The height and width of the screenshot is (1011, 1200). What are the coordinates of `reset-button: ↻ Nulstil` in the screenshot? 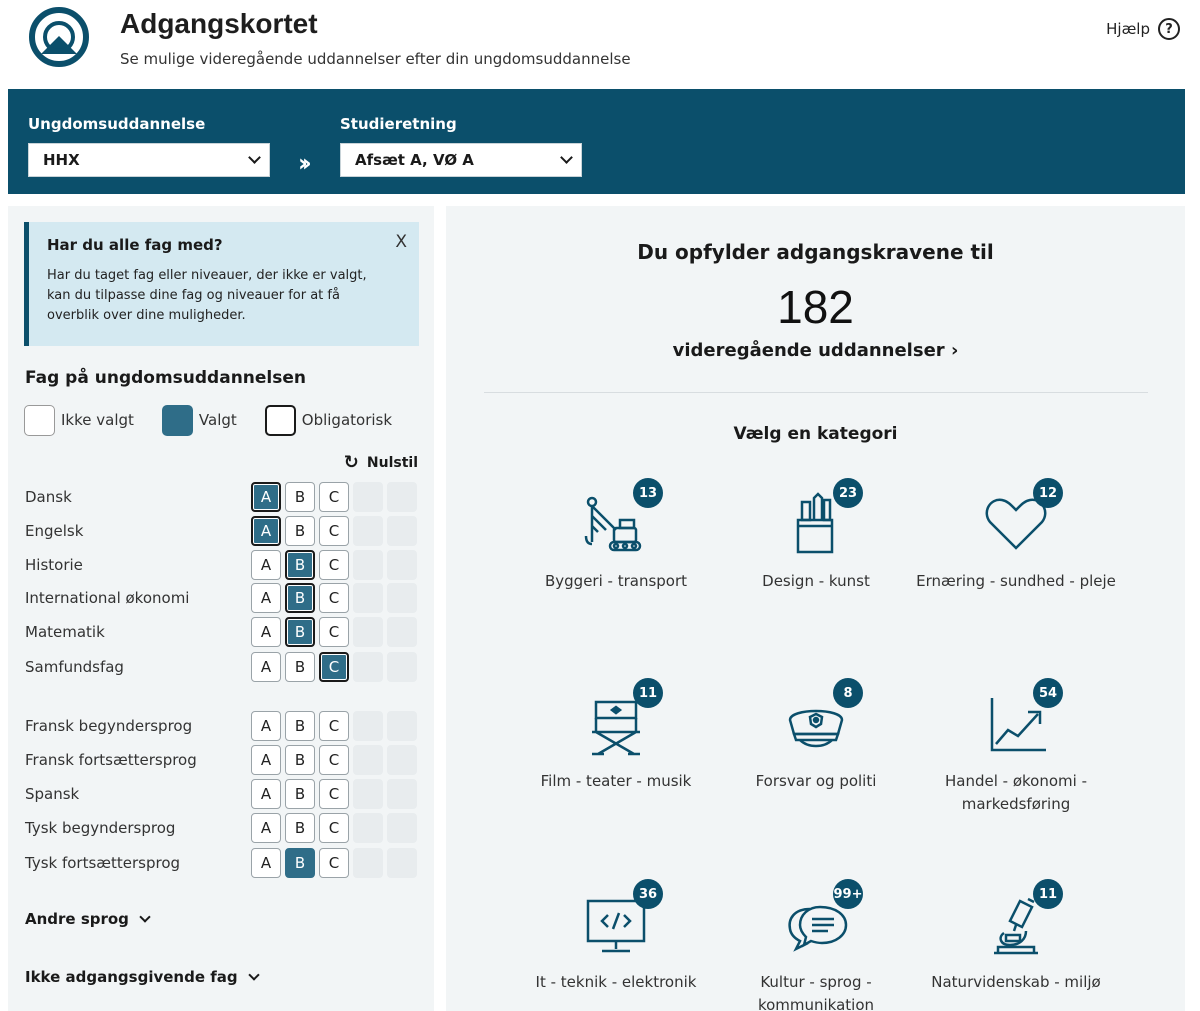 It's located at (381, 462).